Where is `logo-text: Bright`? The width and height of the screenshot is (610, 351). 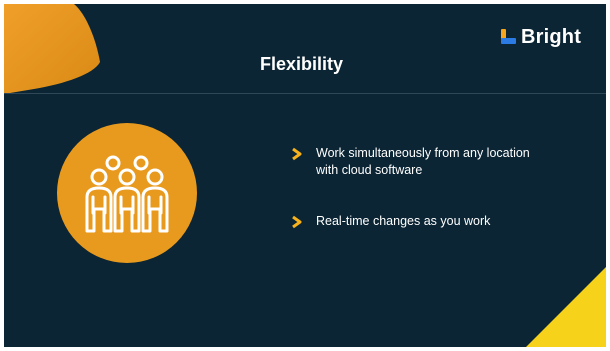
logo-text: Bright is located at coordinates (551, 37).